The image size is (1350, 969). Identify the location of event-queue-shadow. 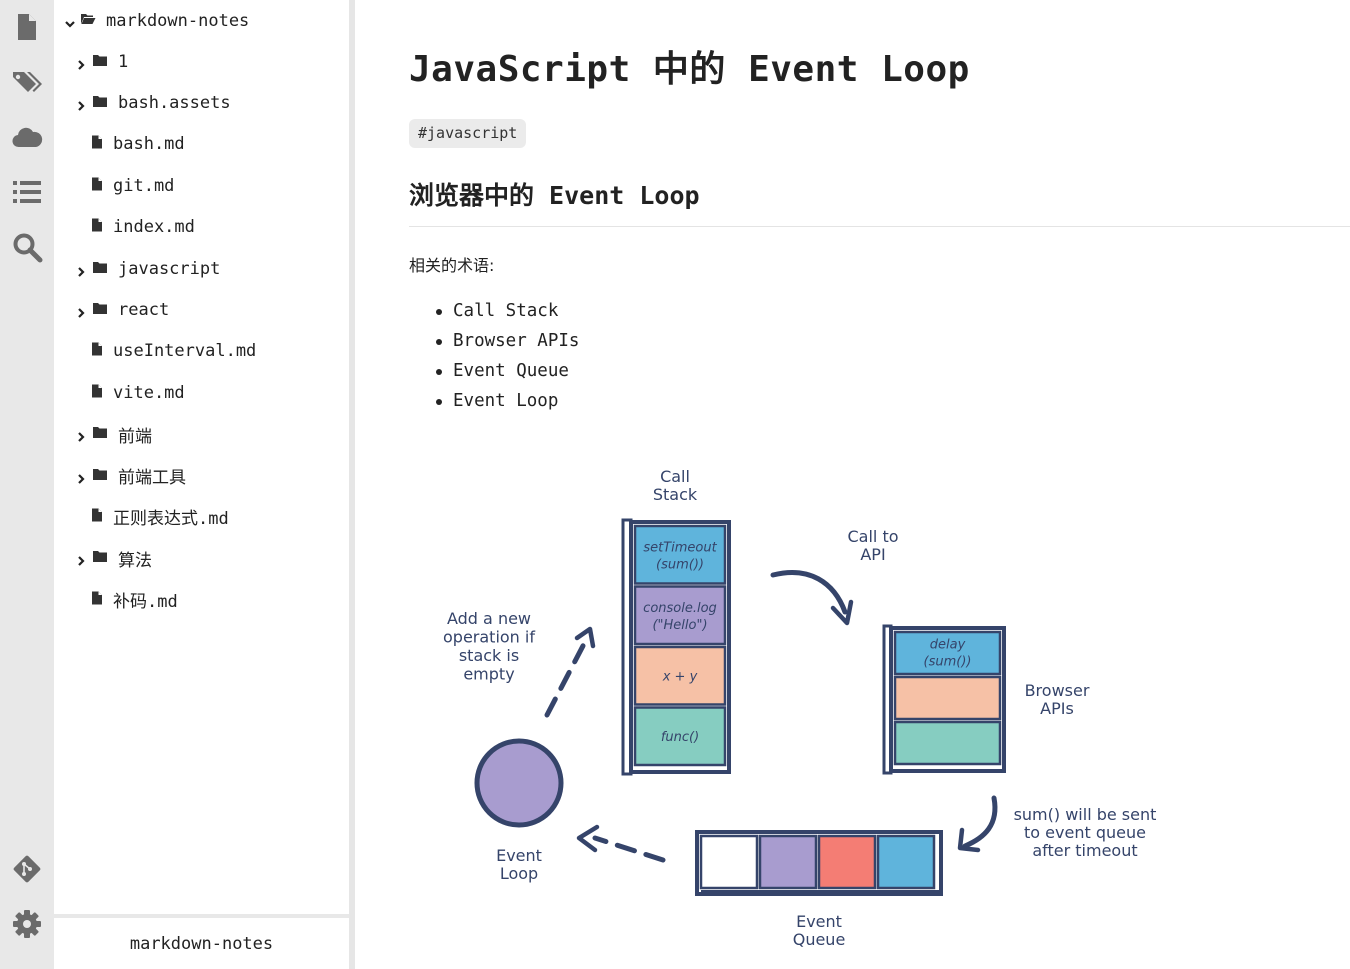
(821, 893).